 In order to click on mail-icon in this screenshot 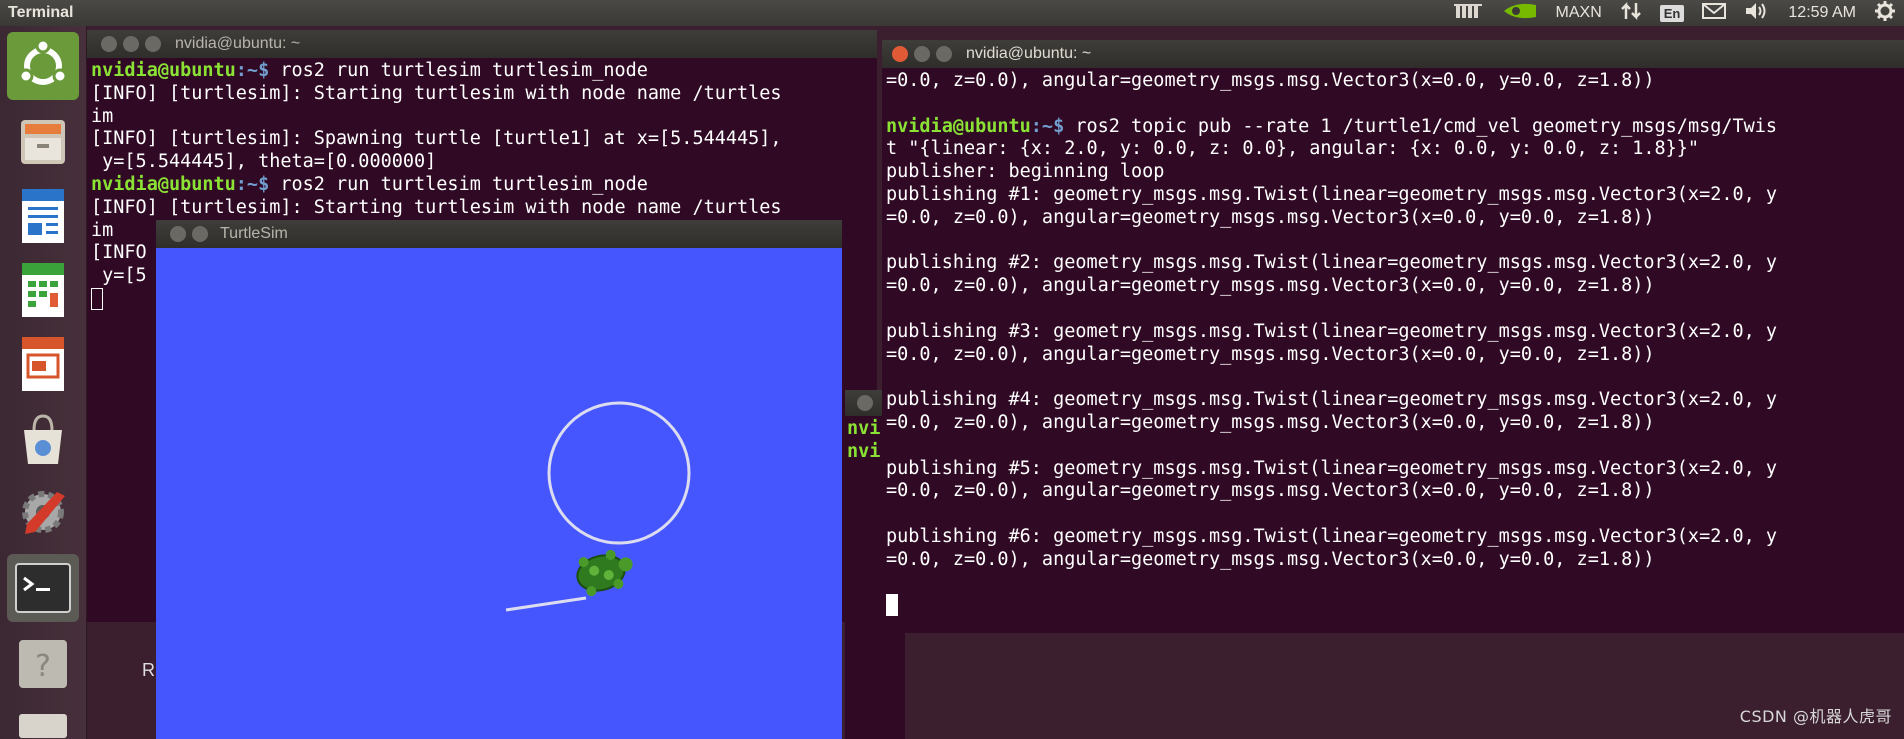, I will do `click(1714, 13)`.